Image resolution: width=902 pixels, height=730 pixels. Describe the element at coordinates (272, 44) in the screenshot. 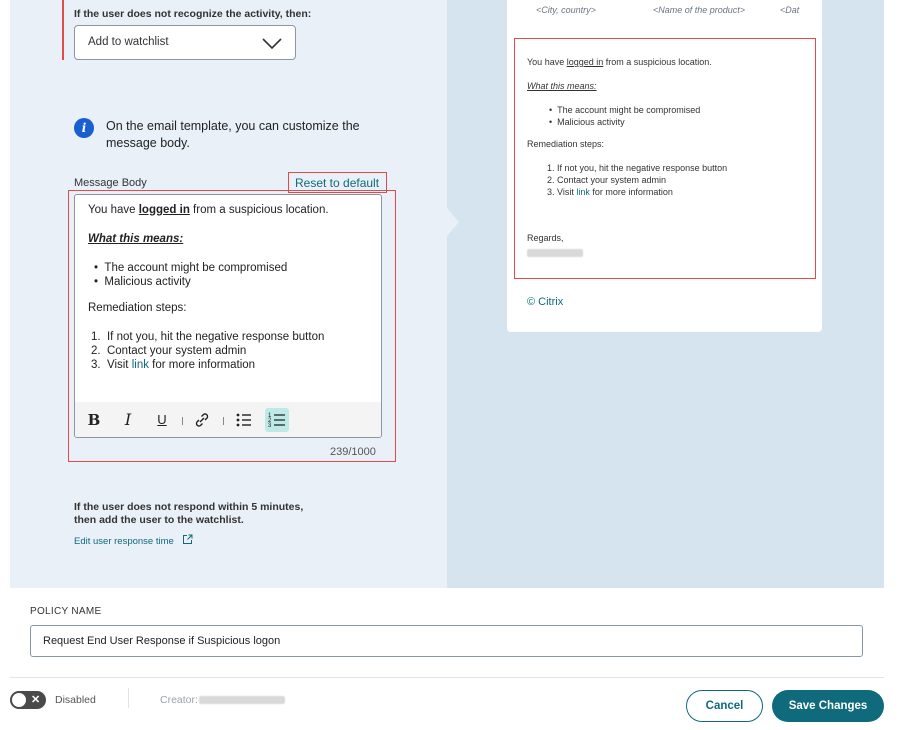

I see `chevron-down-icon` at that location.